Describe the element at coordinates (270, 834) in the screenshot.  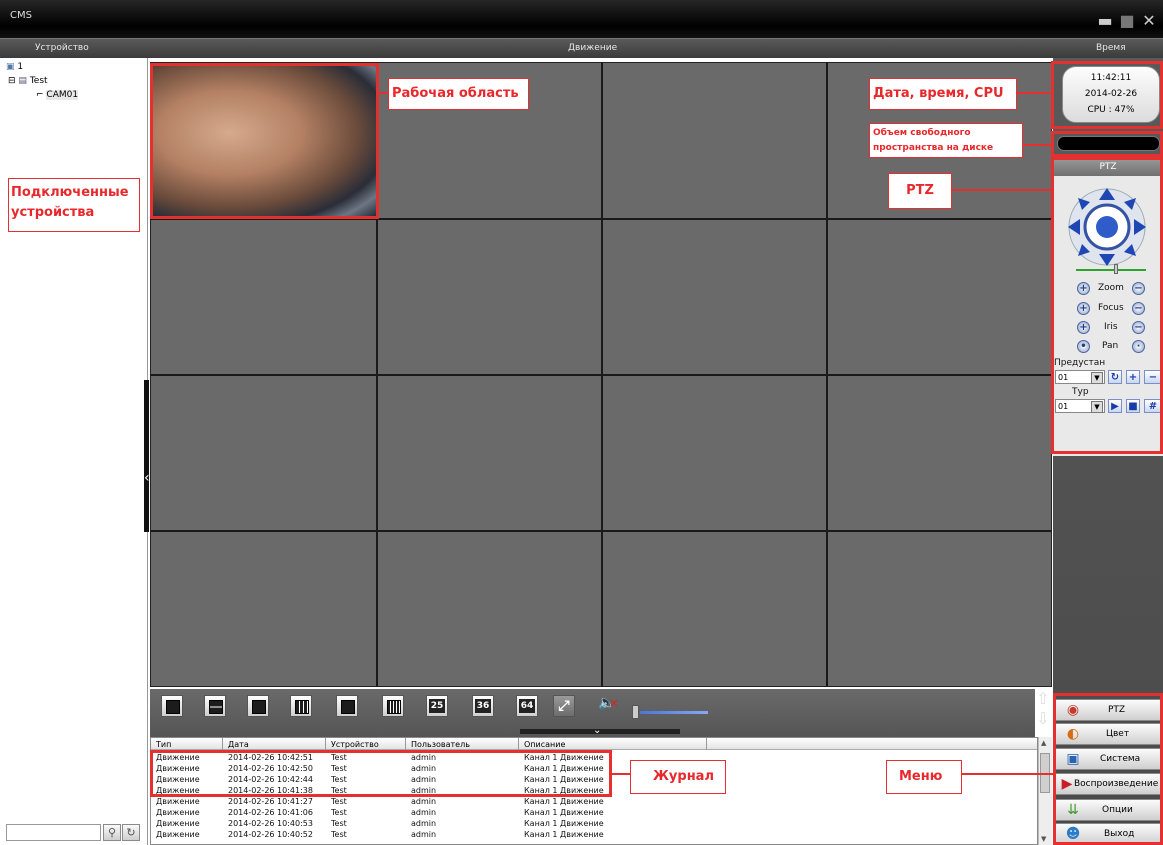
I see `table-cell: 2014-02-26 10:40:52` at that location.